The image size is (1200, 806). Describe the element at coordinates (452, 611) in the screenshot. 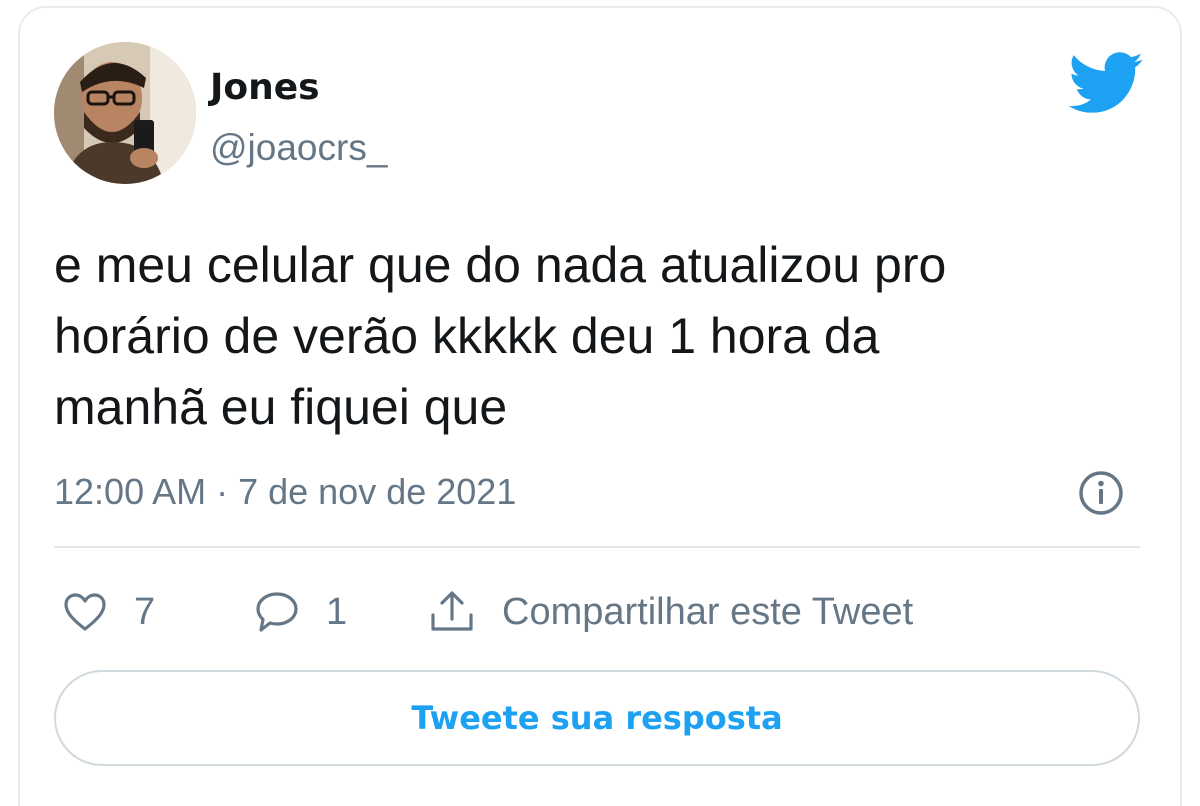

I see `share-upload-icon` at that location.